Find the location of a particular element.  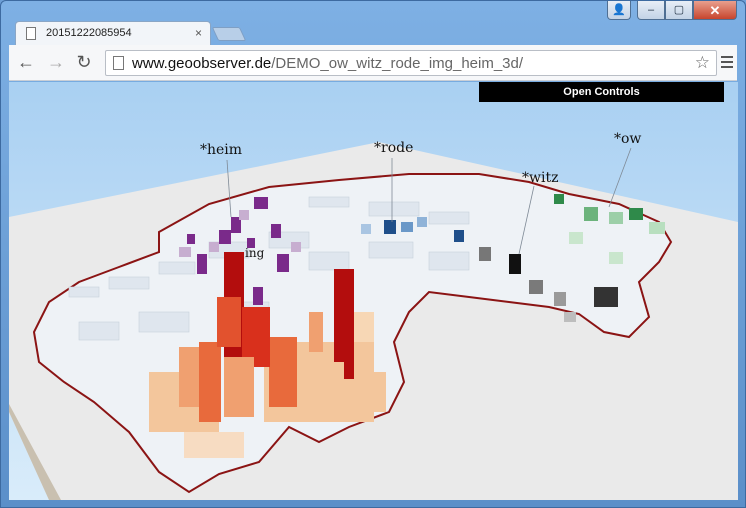

close-button: ✕ is located at coordinates (715, 10).